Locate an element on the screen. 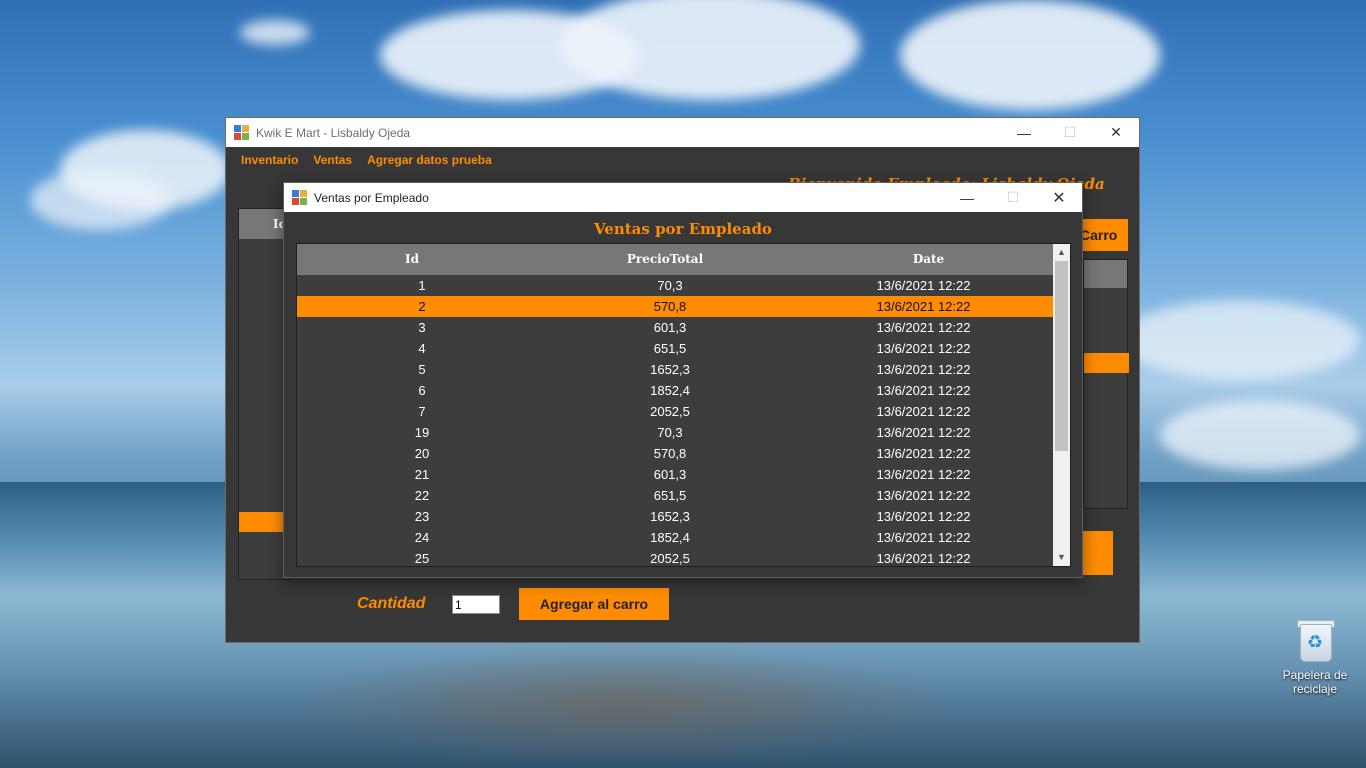 The width and height of the screenshot is (1366, 768). recycle-bin-shortcut: ♻ Papelera de reciclaje is located at coordinates (1315, 657).